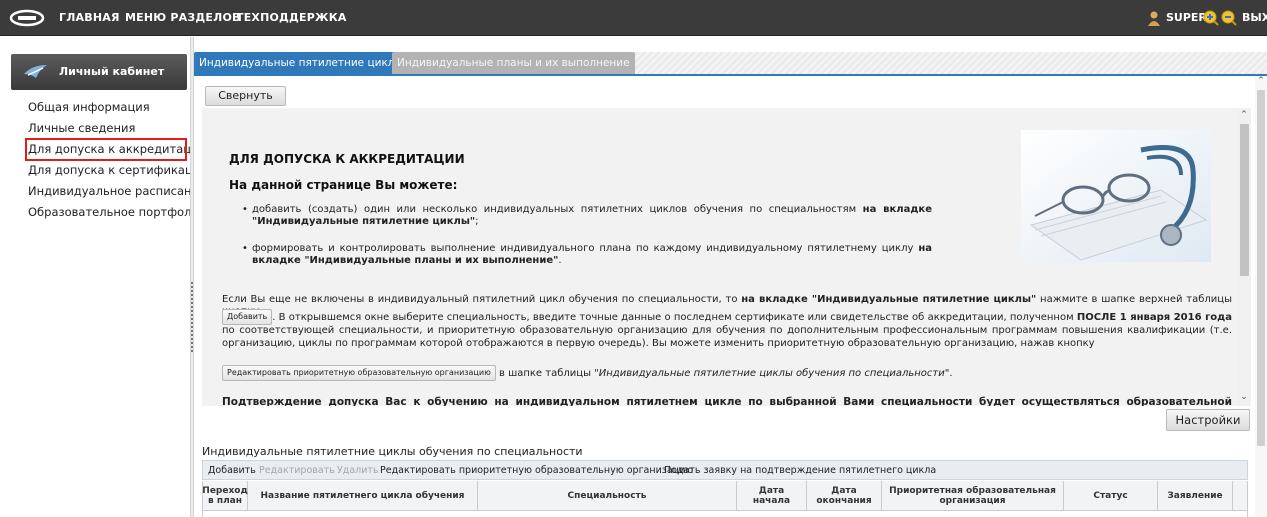  I want to click on tab-individual-plans: Индивидуальные планы и их выполнение, so click(513, 63).